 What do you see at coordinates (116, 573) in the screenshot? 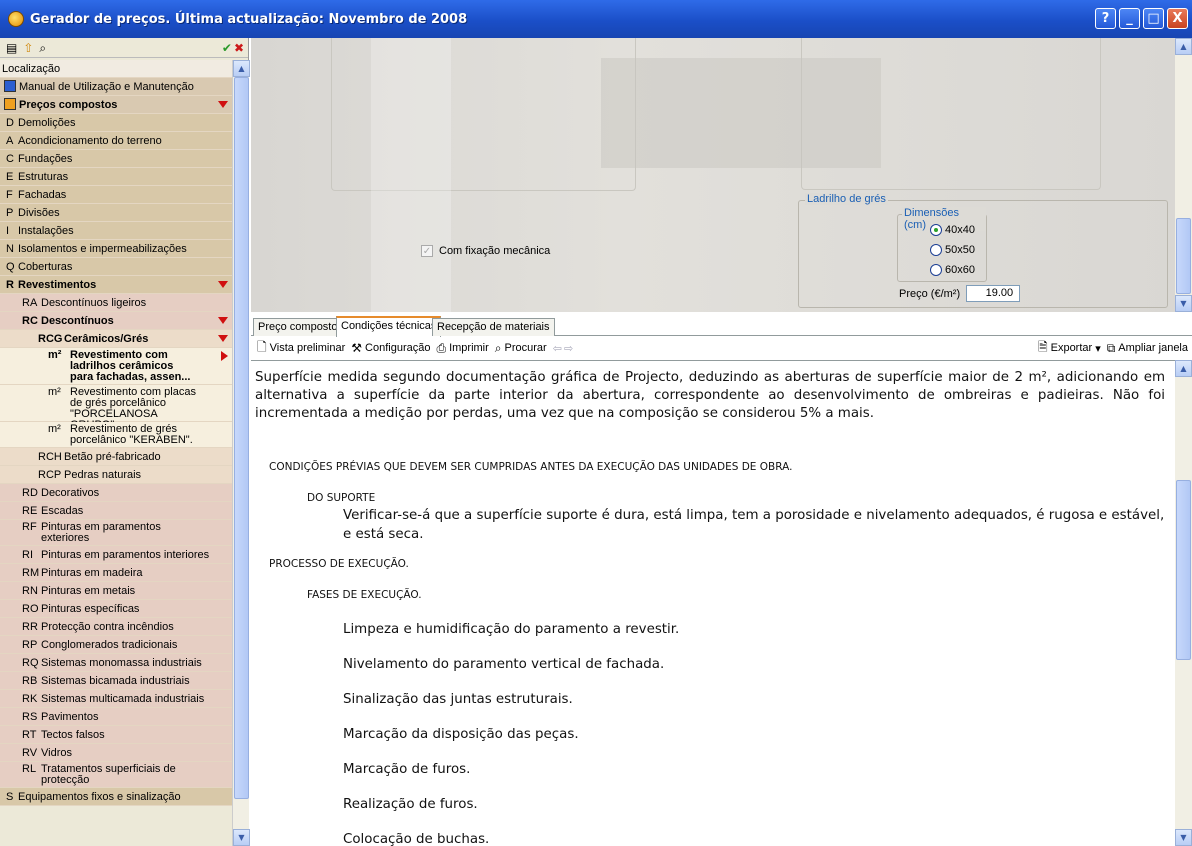
I see `tree-item: RM Pinturas em madeira` at bounding box center [116, 573].